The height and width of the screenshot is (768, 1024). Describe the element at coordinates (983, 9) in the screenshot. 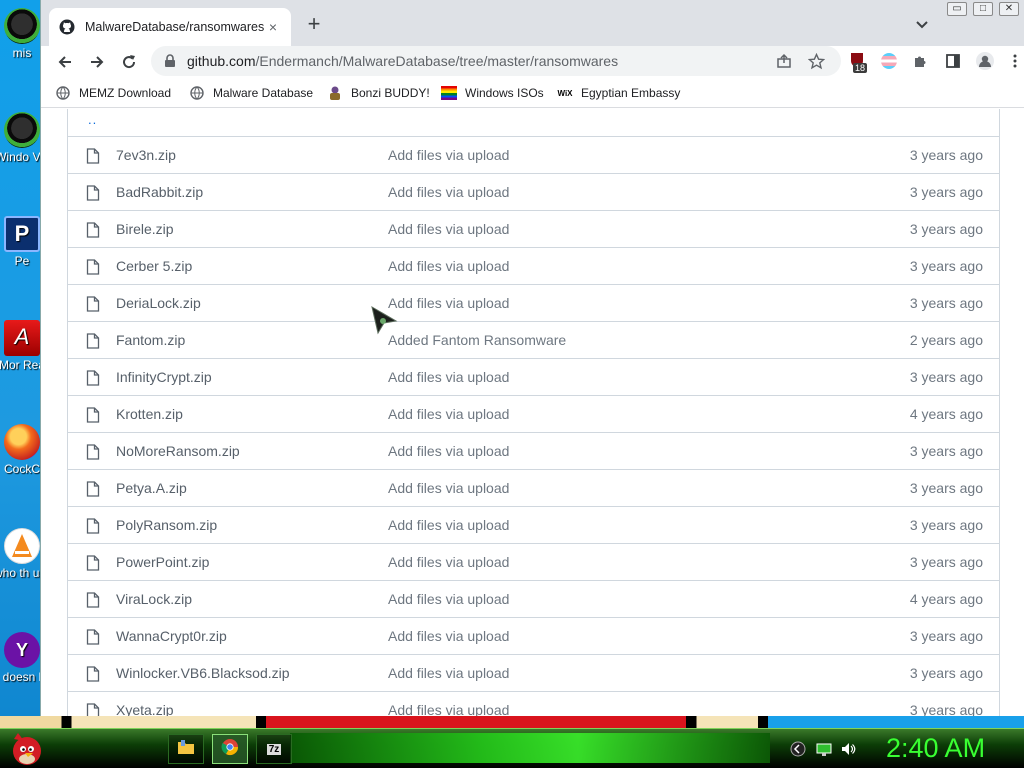

I see `maximize-button: □` at that location.